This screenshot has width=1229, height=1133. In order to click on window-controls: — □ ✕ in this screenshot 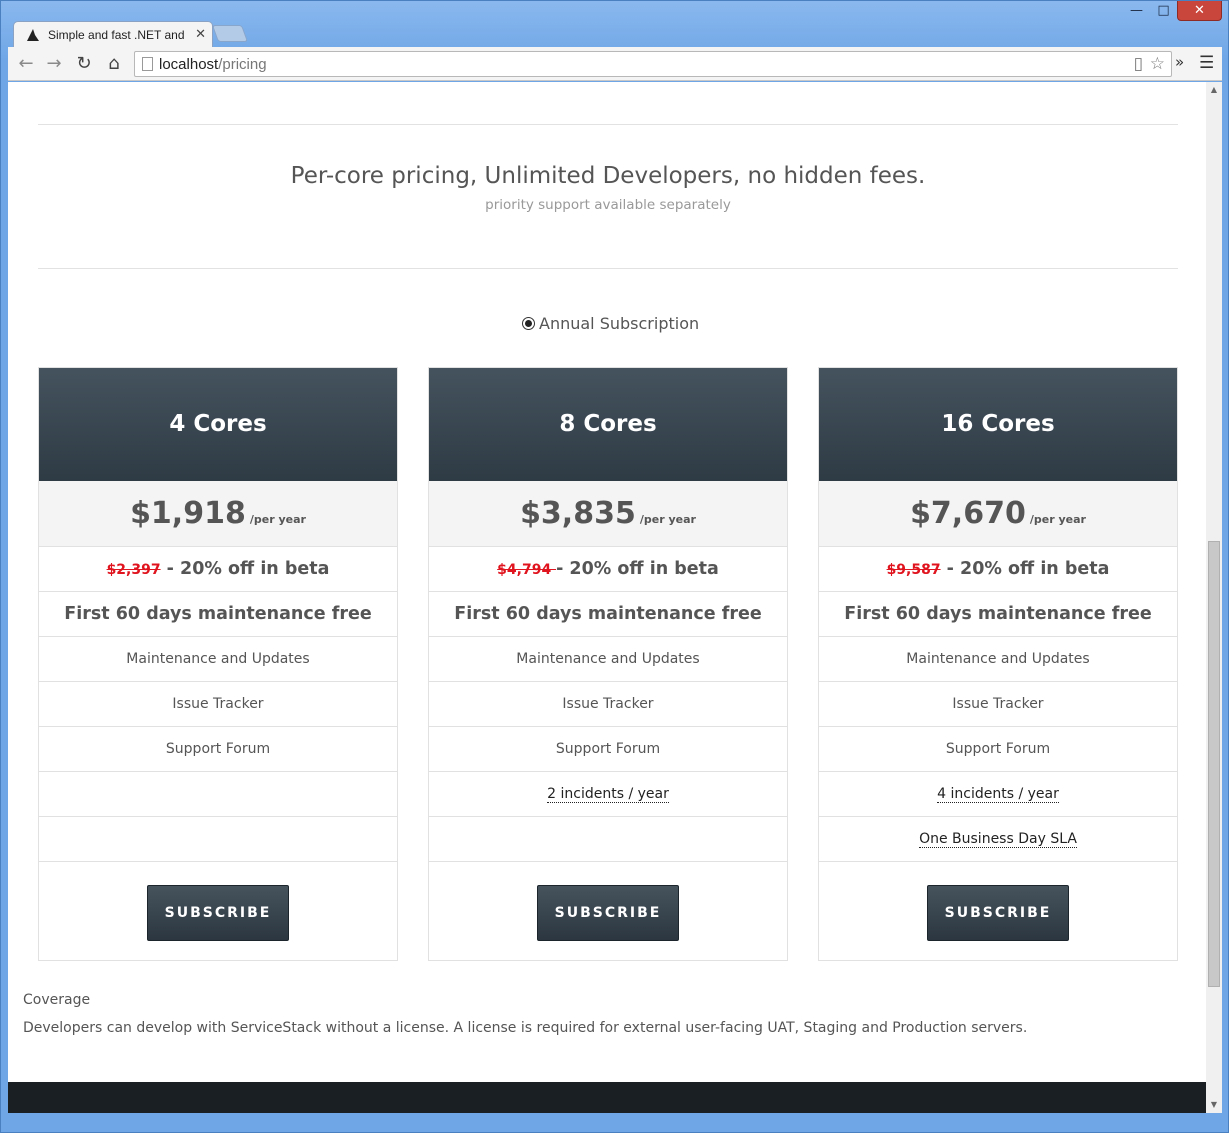, I will do `click(1172, 12)`.